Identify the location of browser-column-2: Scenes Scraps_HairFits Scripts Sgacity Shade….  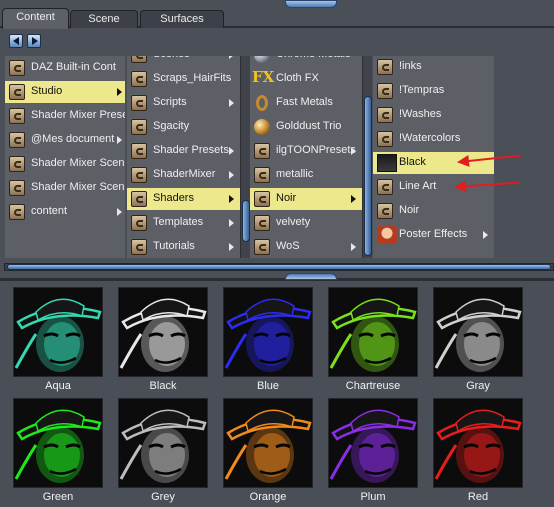
(183, 157).